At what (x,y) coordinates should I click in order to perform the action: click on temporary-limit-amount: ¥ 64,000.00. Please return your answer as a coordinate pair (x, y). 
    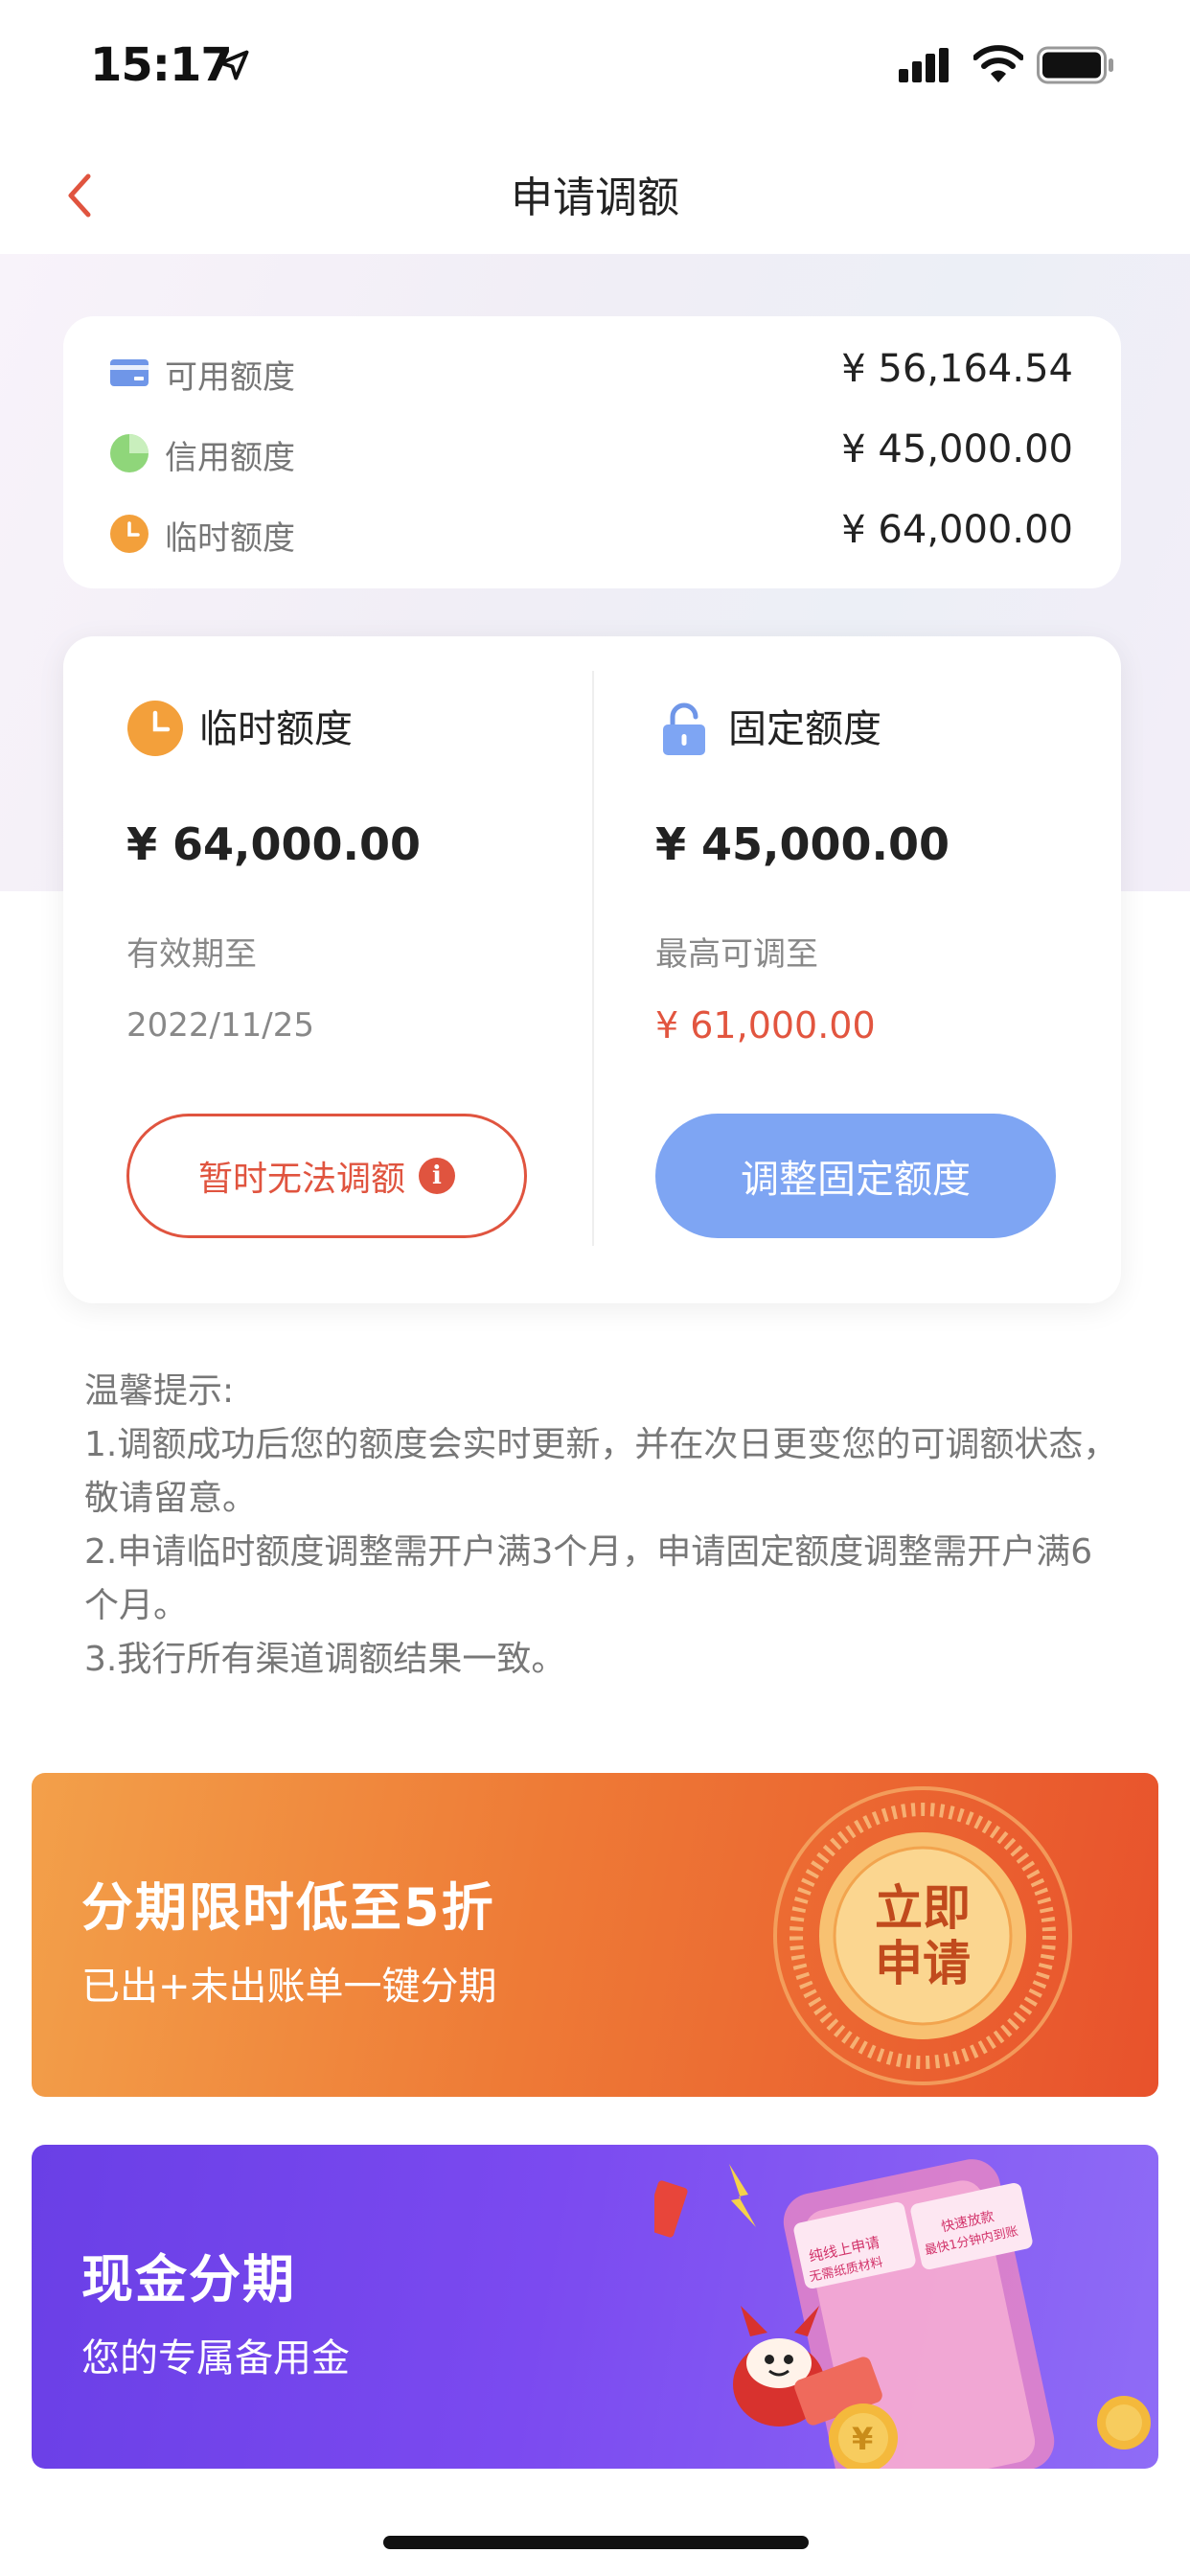
    Looking at the image, I should click on (274, 844).